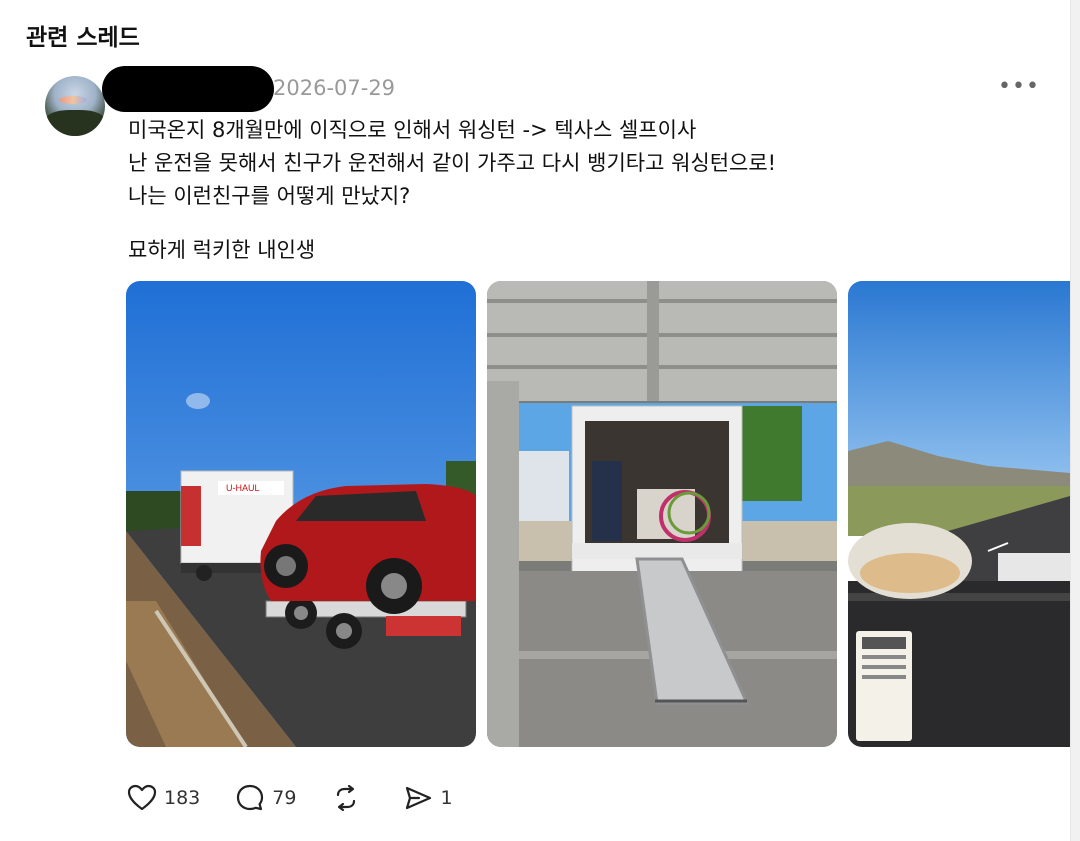 The width and height of the screenshot is (1080, 841). What do you see at coordinates (73, 100) in the screenshot?
I see `avatar-cloud` at bounding box center [73, 100].